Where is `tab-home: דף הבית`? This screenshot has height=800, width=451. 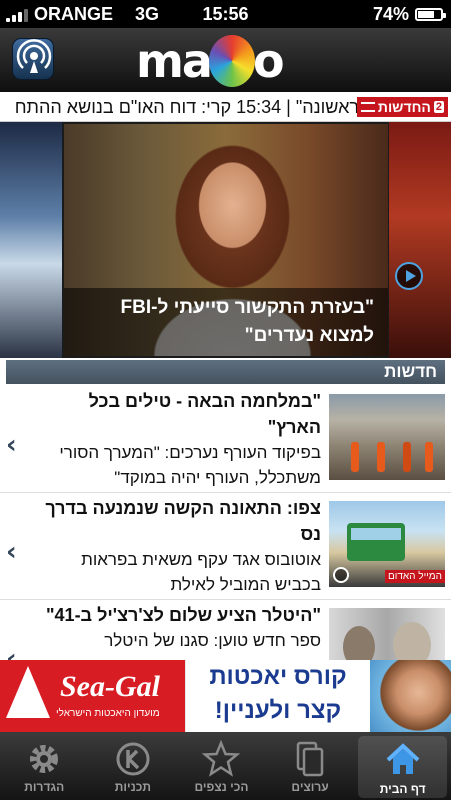
tab-home: דף הבית is located at coordinates (402, 767).